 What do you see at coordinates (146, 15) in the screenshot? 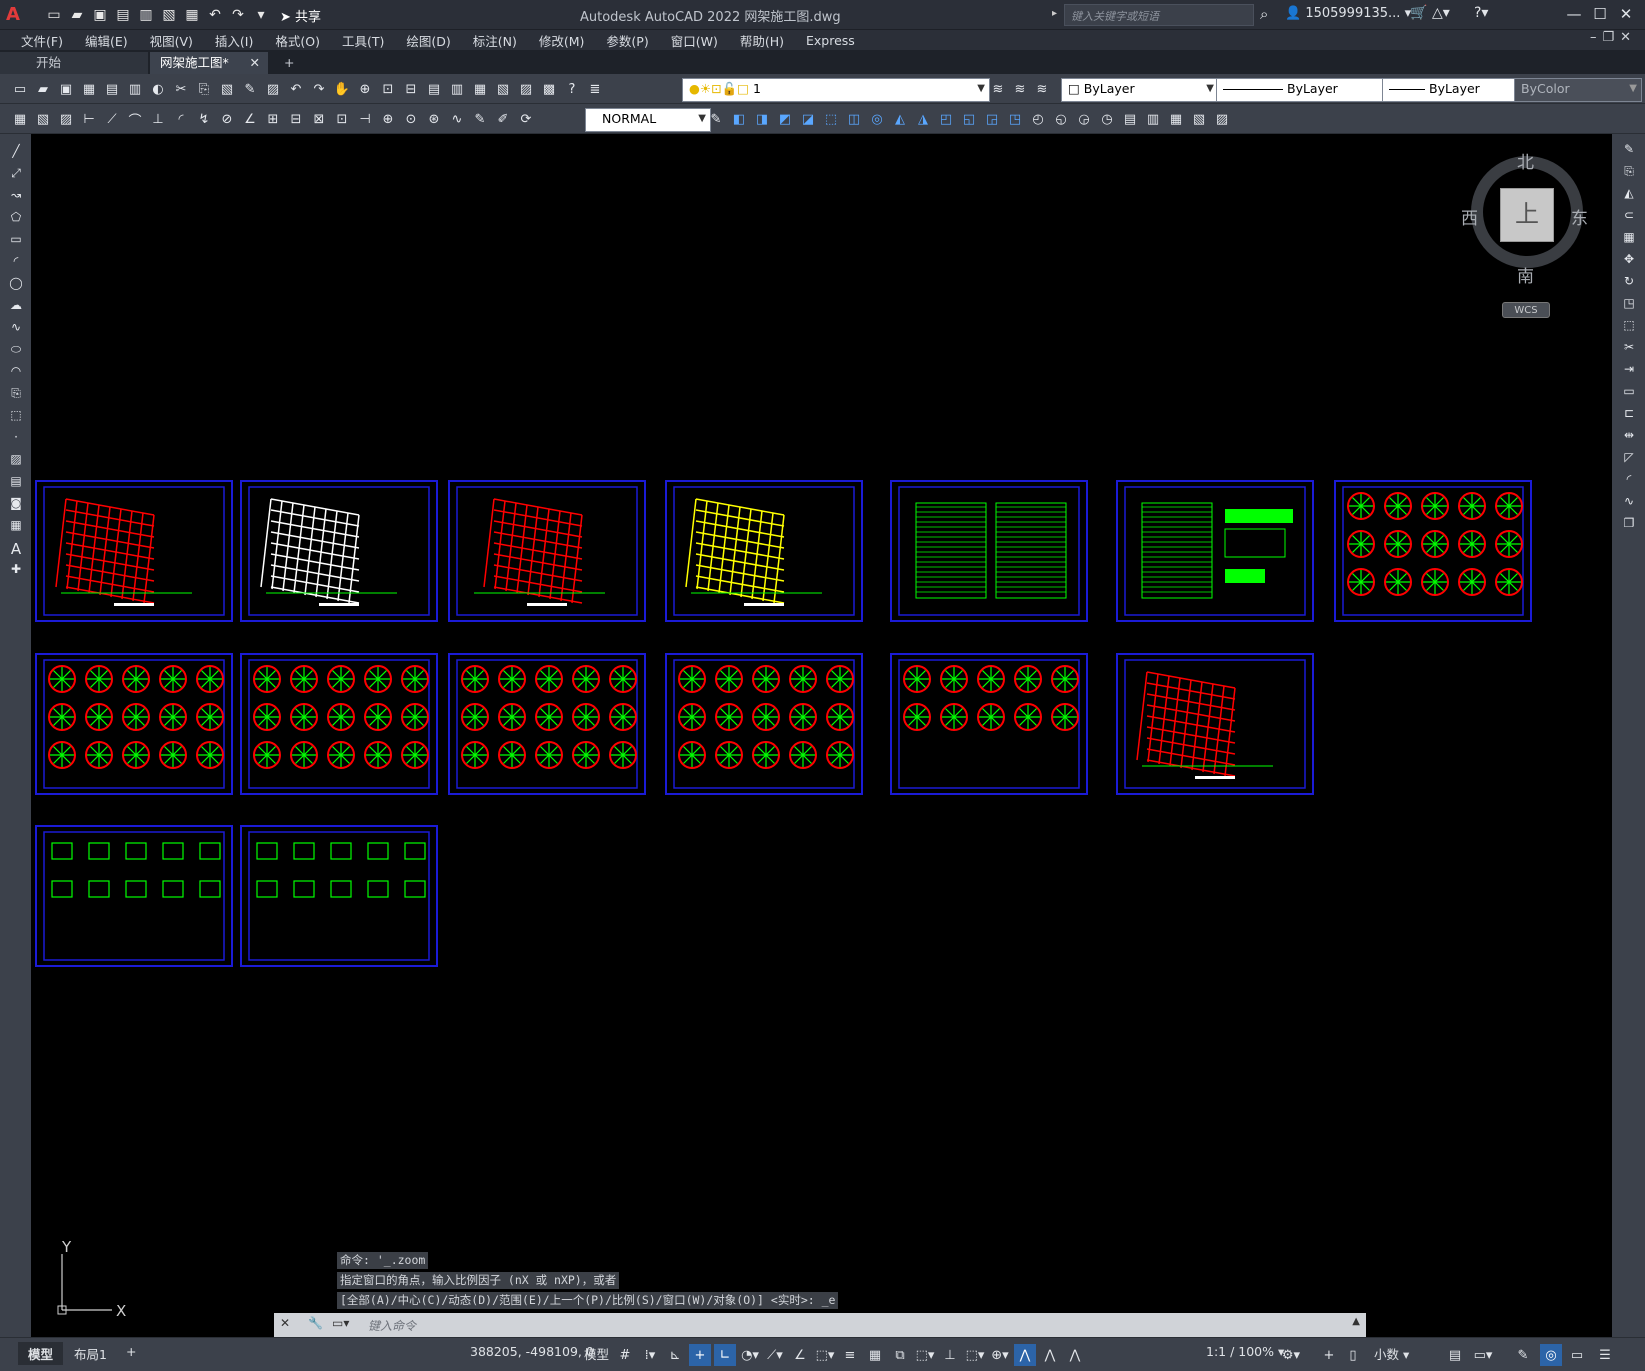
I see `web-icon: ▥` at bounding box center [146, 15].